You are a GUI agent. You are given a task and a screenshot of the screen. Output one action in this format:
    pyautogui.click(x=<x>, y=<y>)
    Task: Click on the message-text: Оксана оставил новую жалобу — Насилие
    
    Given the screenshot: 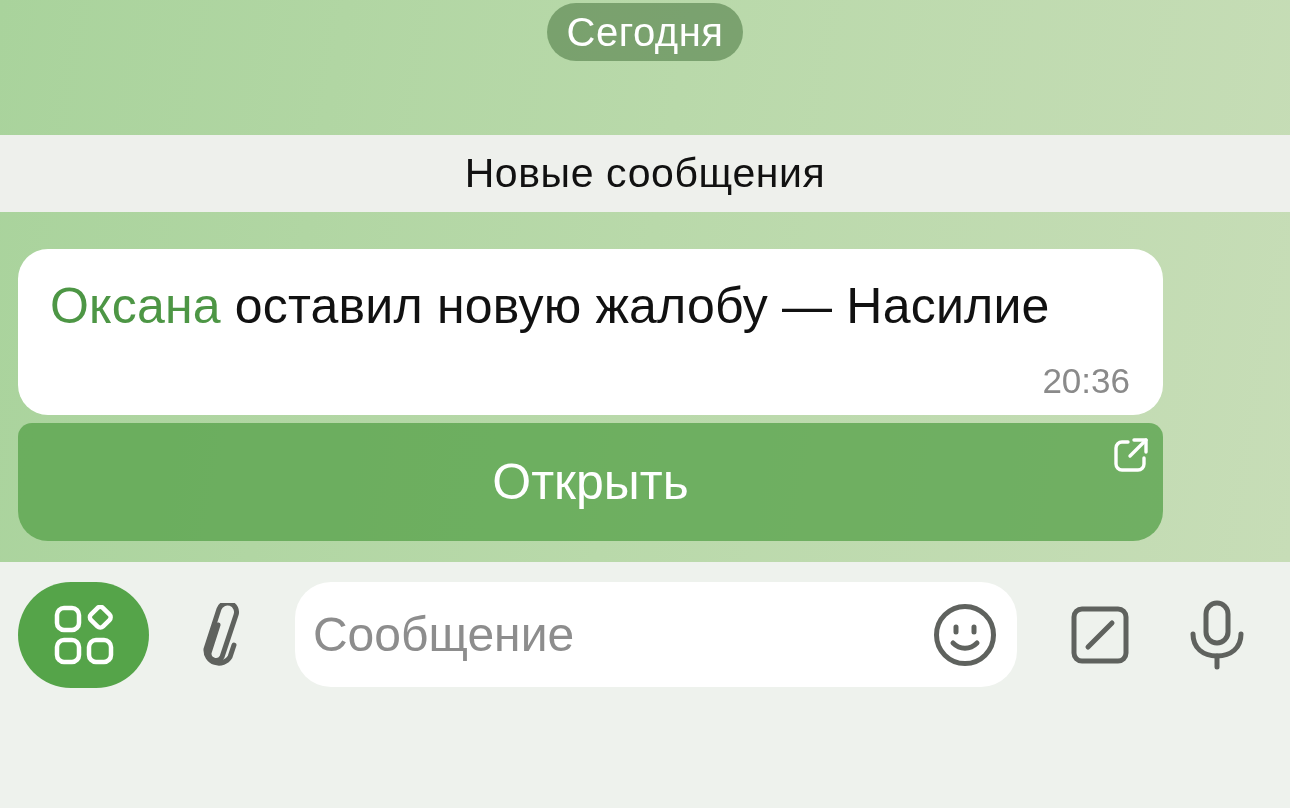 What is the action you would take?
    pyautogui.click(x=550, y=306)
    